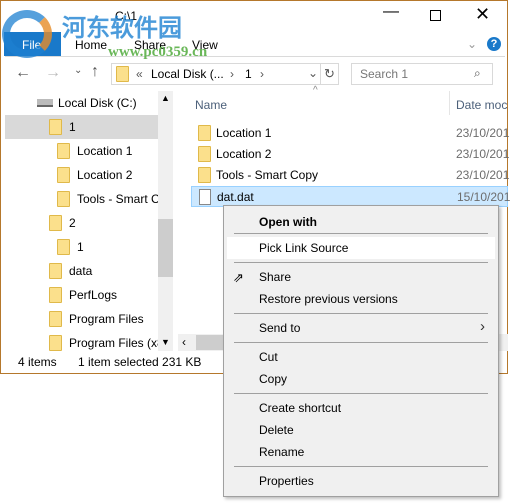 Image resolution: width=519 pixels, height=504 pixels. I want to click on menu-restore-previous-versions: Restore previous versions, so click(328, 299).